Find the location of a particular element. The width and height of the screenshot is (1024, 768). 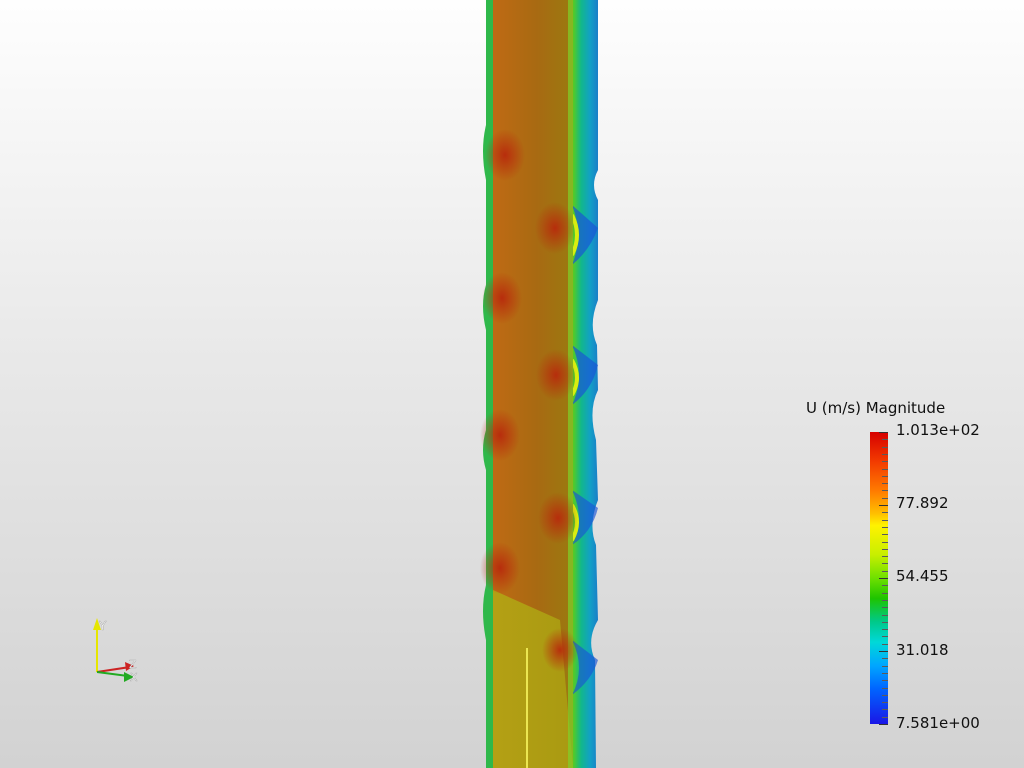

legend-label-max: 1.013e+02 is located at coordinates (938, 430).